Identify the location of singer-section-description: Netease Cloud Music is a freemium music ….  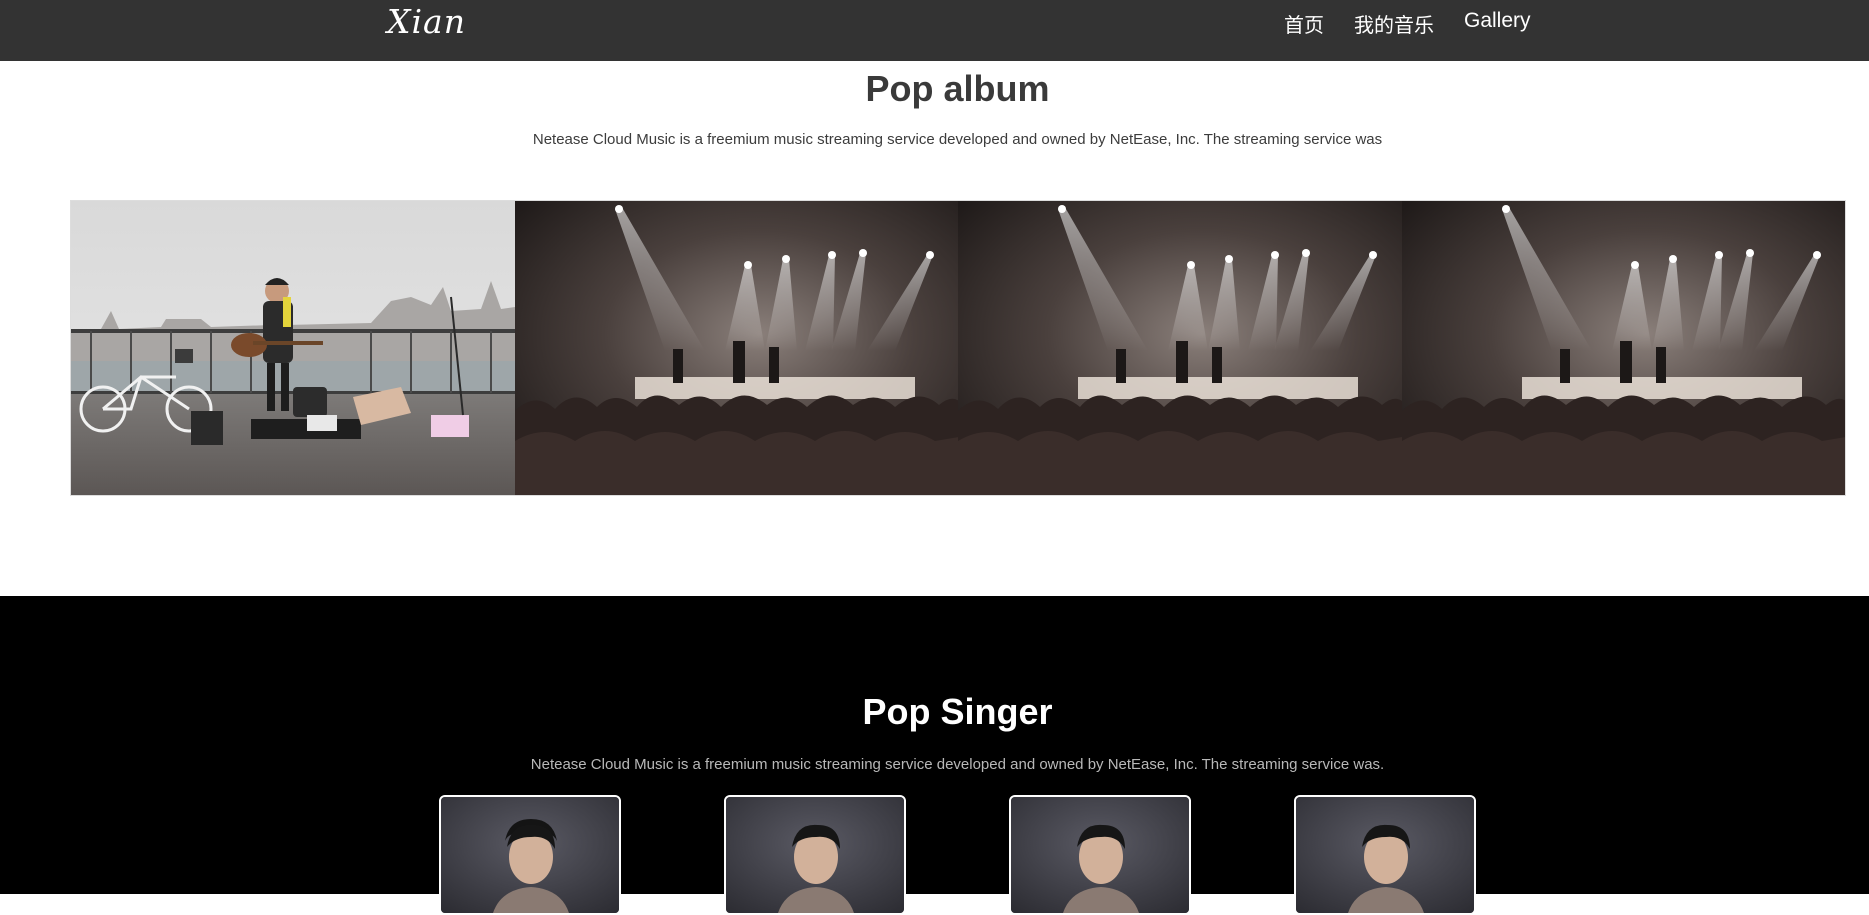
(957, 764).